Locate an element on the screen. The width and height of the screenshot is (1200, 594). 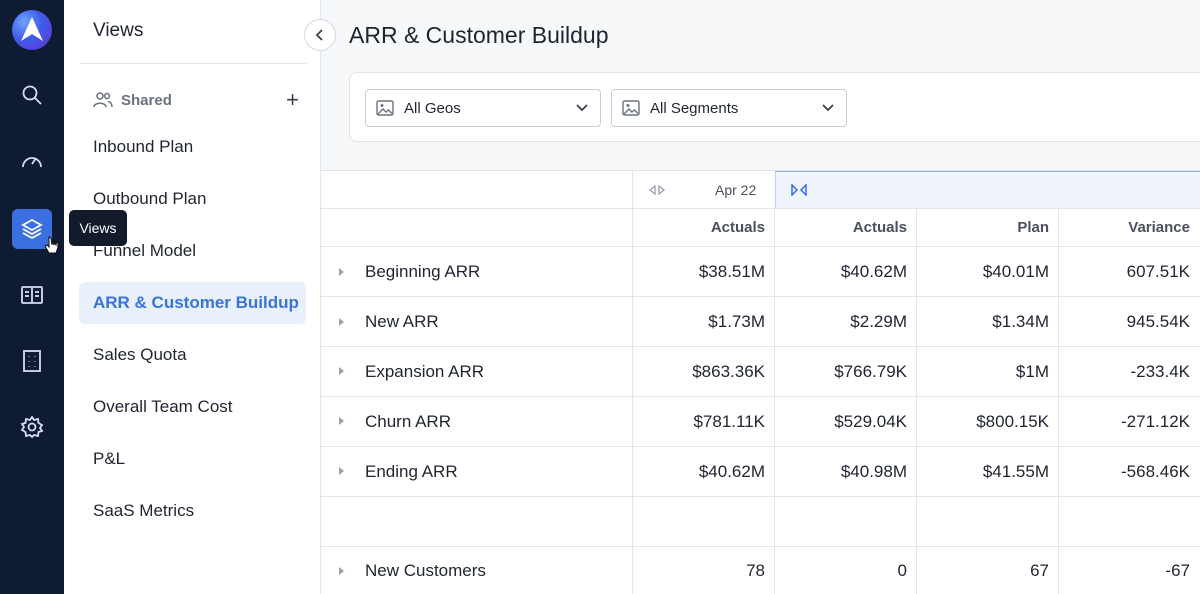
chevron-left-icon is located at coordinates (319, 35).